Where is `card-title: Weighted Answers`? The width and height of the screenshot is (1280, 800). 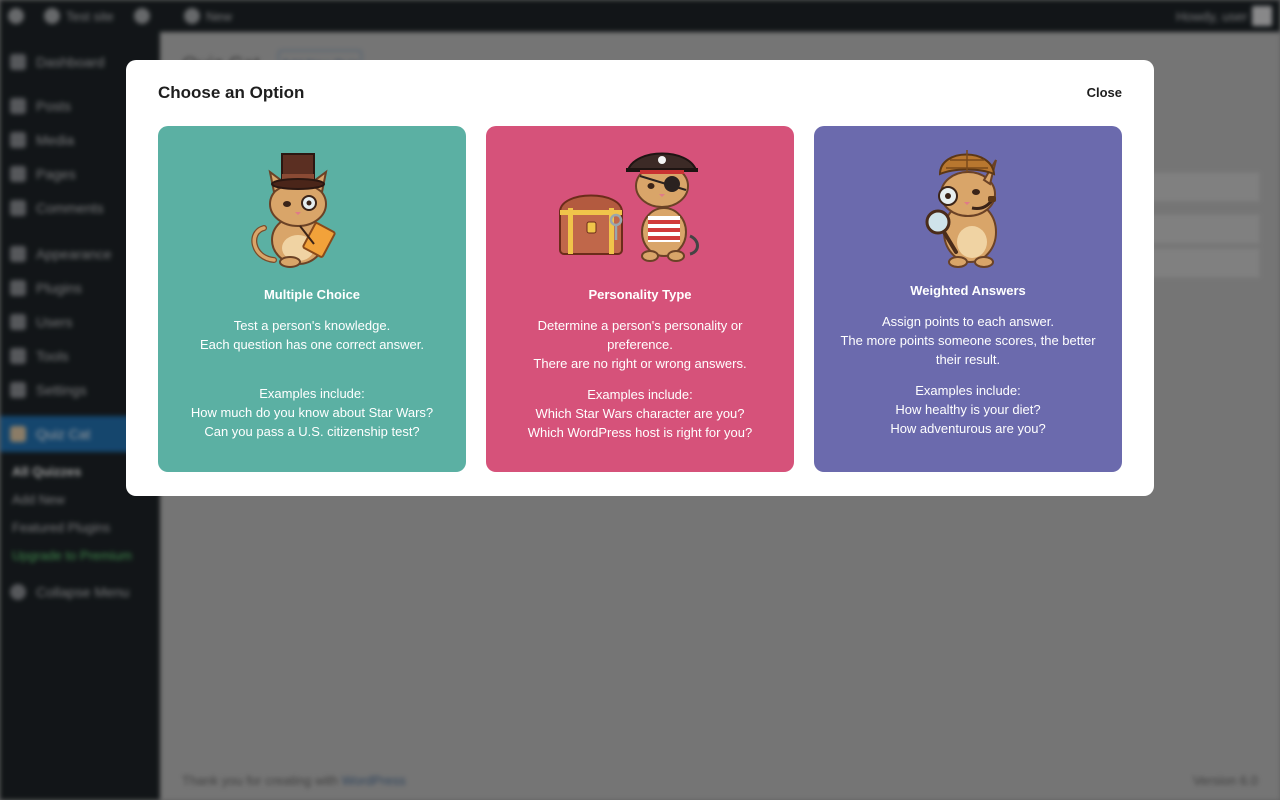 card-title: Weighted Answers is located at coordinates (968, 290).